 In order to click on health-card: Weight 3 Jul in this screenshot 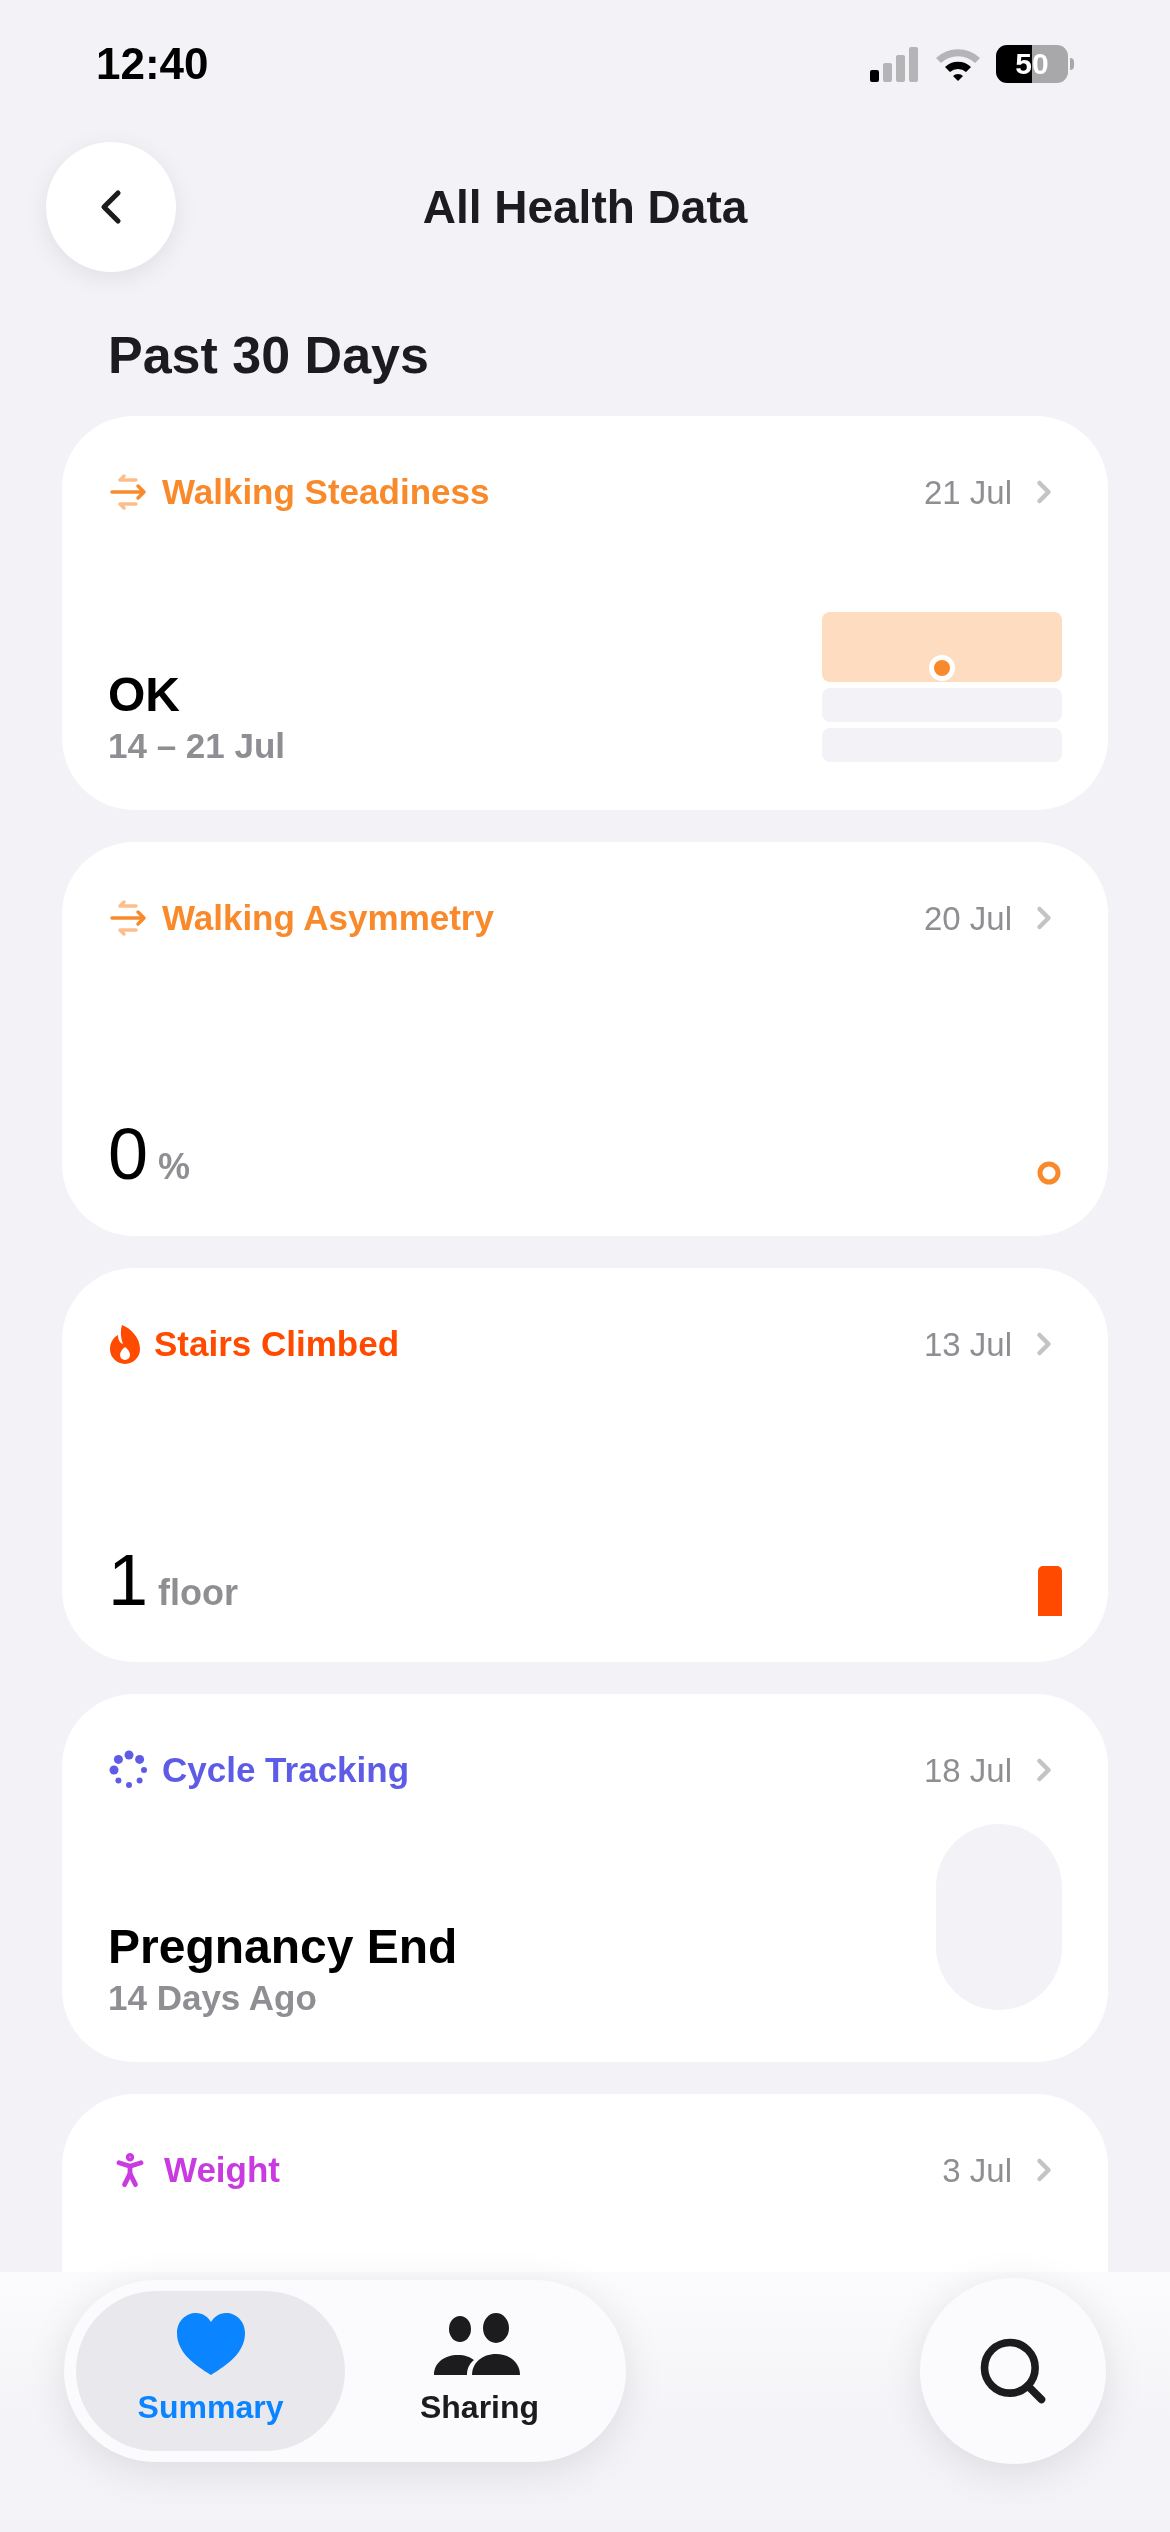, I will do `click(585, 2183)`.